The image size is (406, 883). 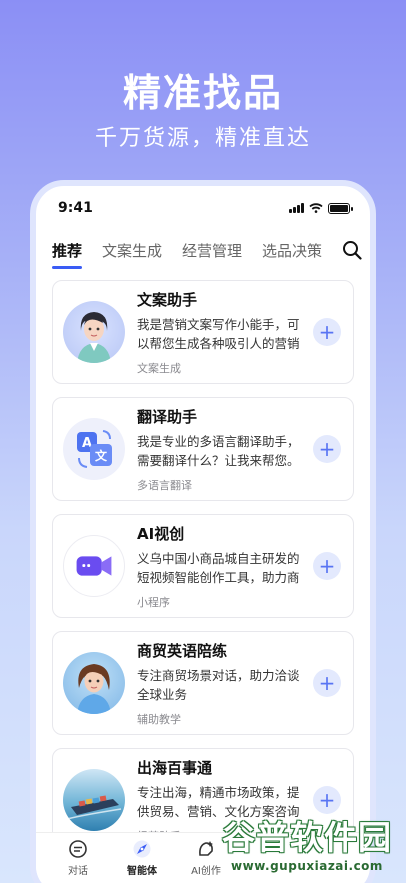 I want to click on card-body: 文案助手 我是营销文案写作小能手，可以帮您生成各种吸引人的营销文案 文案生成, so click(x=219, y=332).